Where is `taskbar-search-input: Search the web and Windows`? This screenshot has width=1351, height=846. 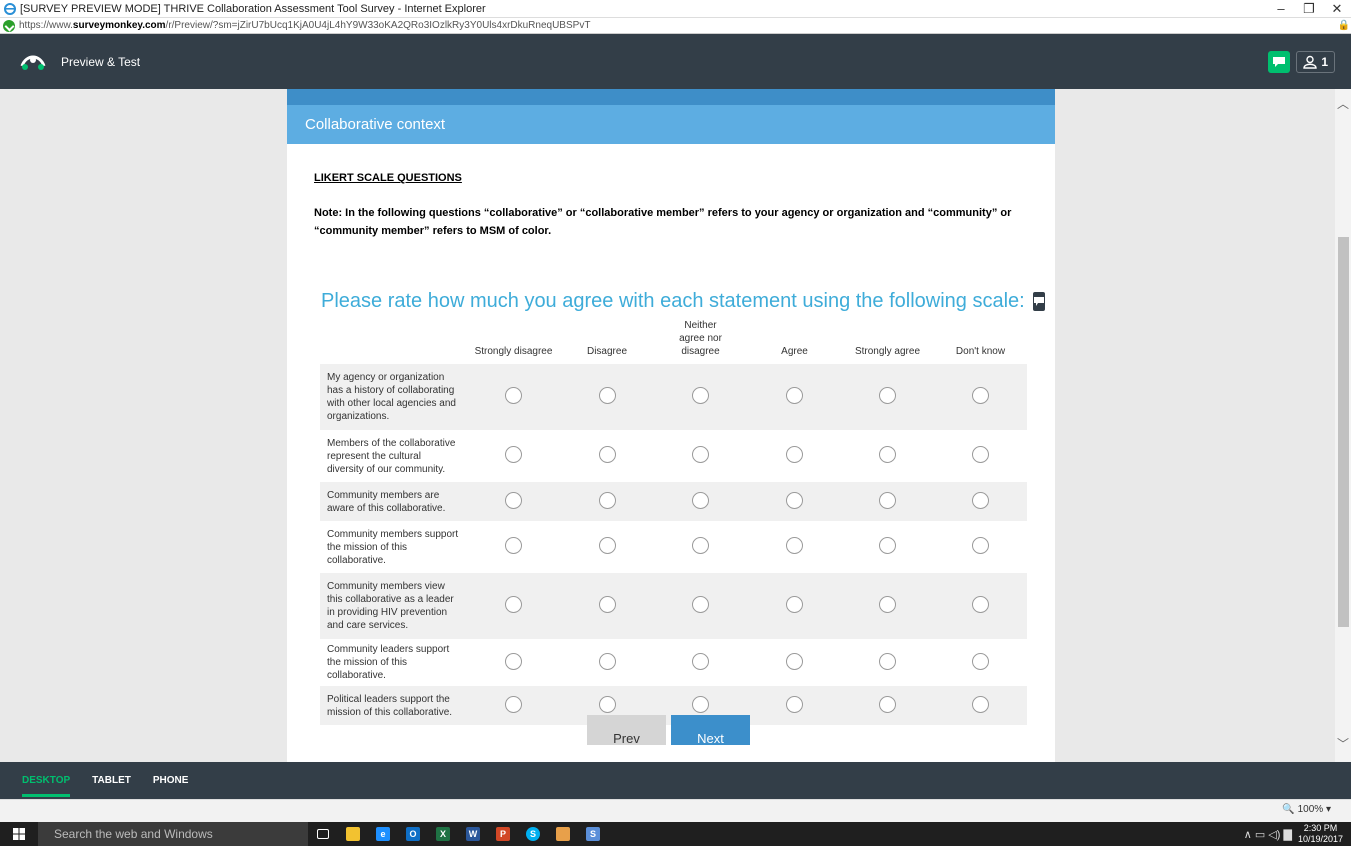
taskbar-search-input: Search the web and Windows is located at coordinates (173, 834).